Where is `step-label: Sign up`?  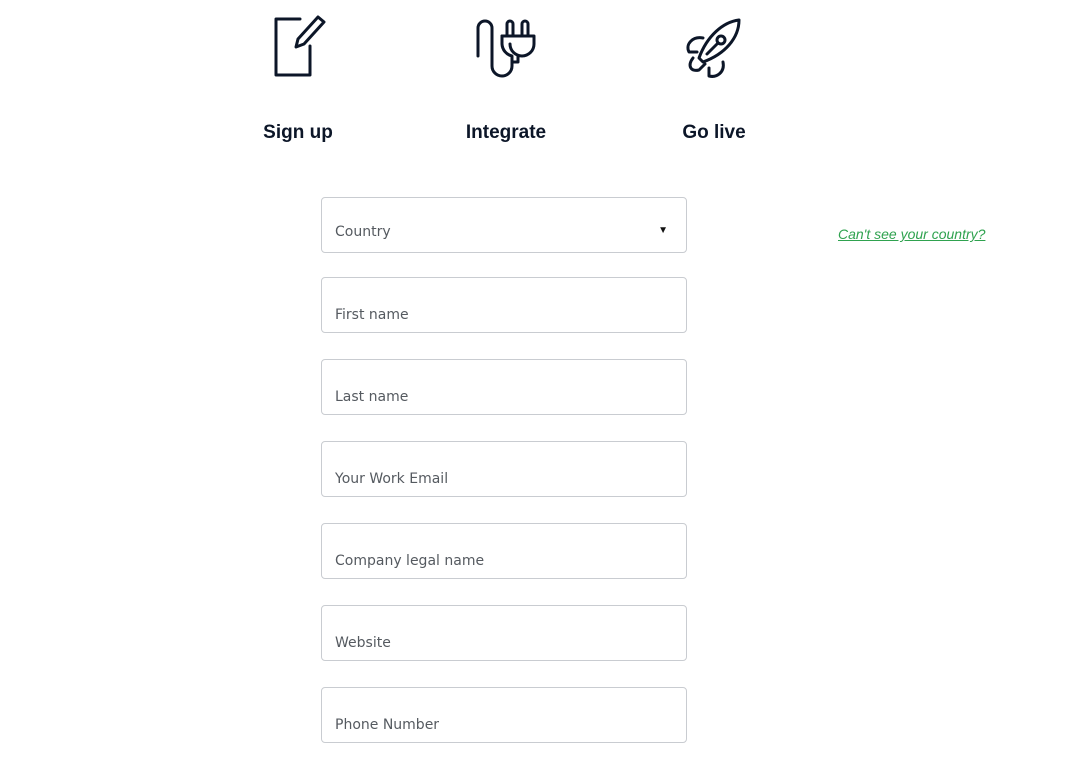 step-label: Sign up is located at coordinates (298, 132).